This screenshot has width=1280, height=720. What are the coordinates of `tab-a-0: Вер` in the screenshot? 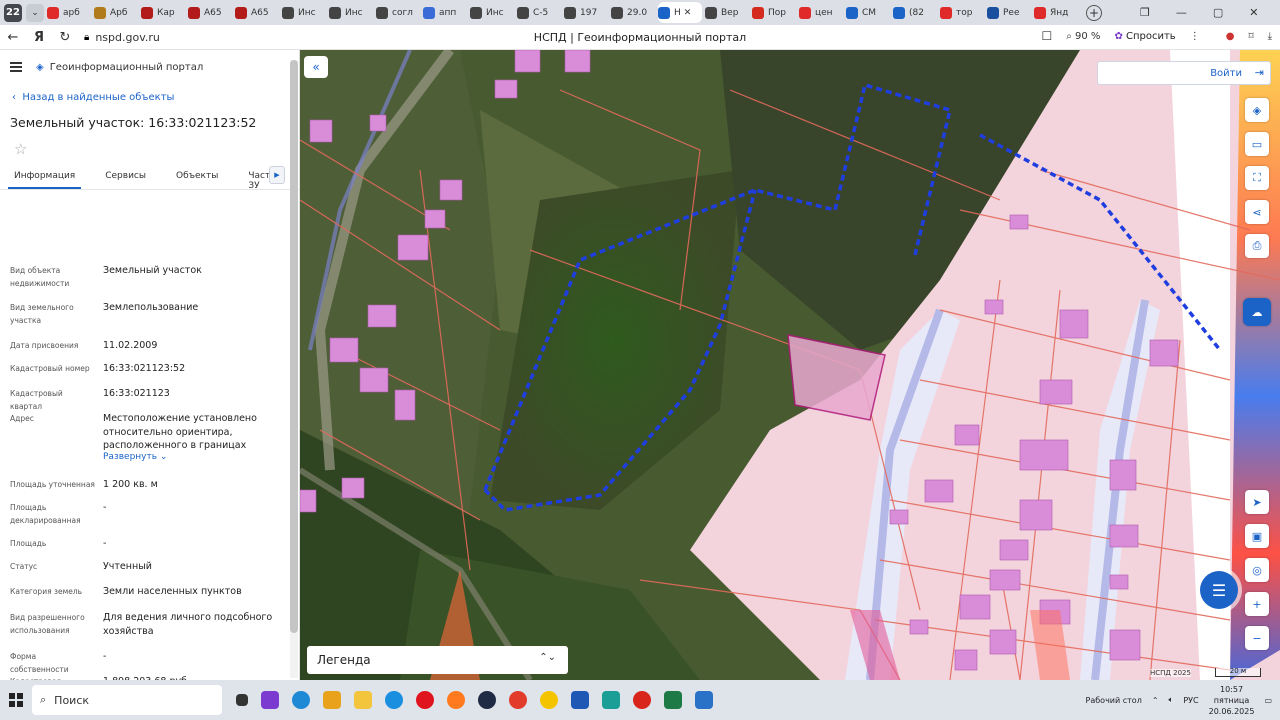 It's located at (727, 12).